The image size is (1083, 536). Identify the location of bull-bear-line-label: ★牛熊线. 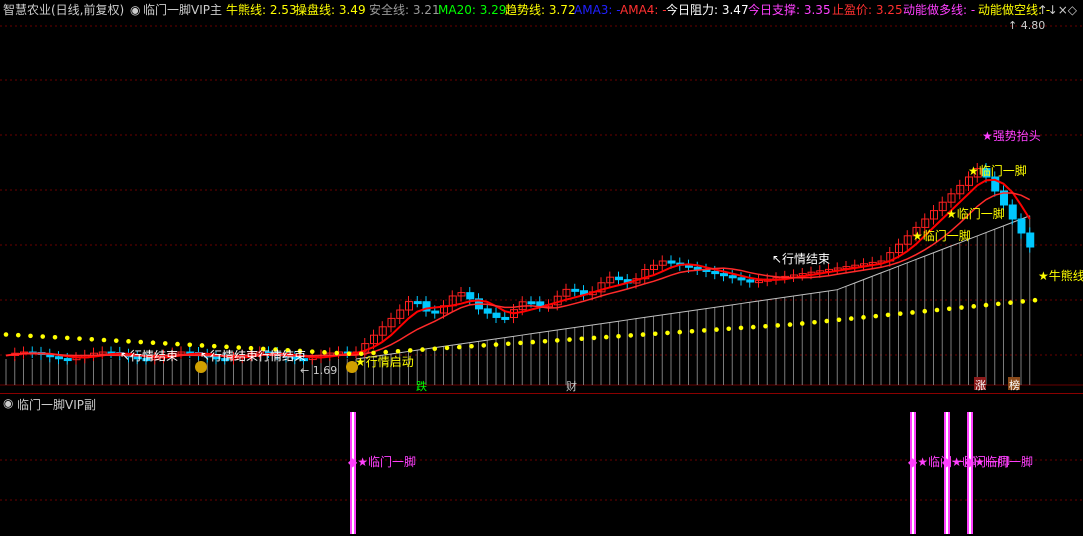
(1060, 275).